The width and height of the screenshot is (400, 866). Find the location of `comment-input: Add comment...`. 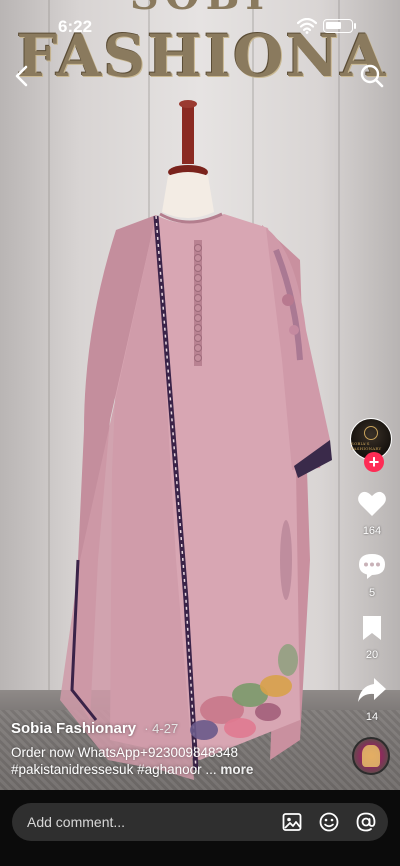

comment-input: Add comment... is located at coordinates (200, 822).